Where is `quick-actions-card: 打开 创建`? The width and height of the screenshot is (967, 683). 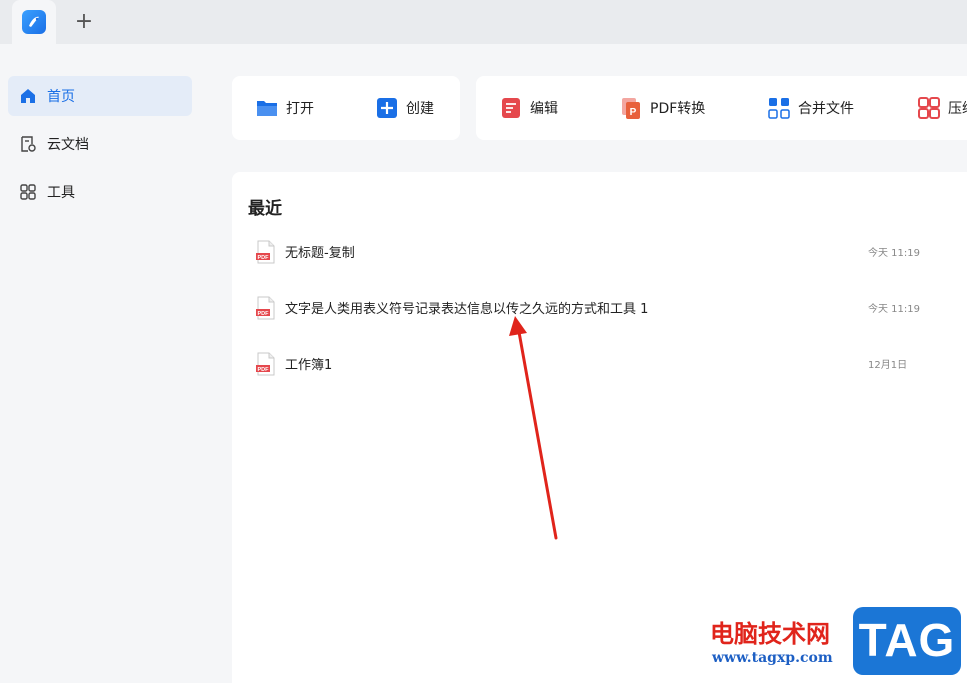 quick-actions-card: 打开 创建 is located at coordinates (346, 108).